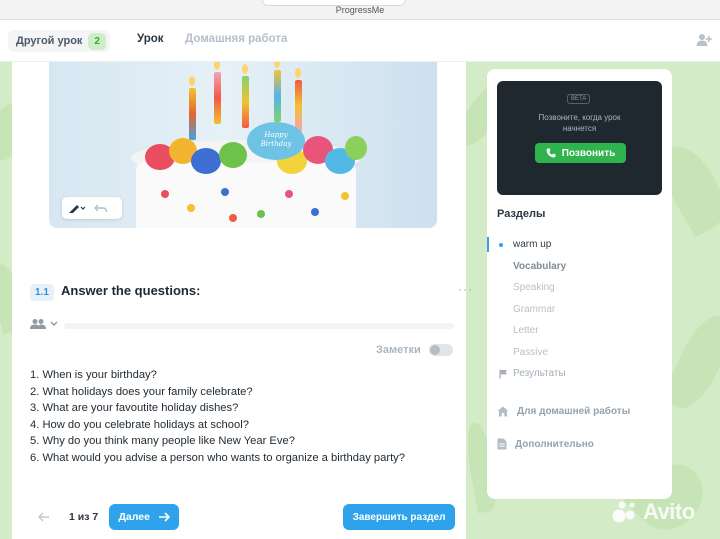 The height and width of the screenshot is (539, 720). I want to click on undo-icon, so click(101, 208).